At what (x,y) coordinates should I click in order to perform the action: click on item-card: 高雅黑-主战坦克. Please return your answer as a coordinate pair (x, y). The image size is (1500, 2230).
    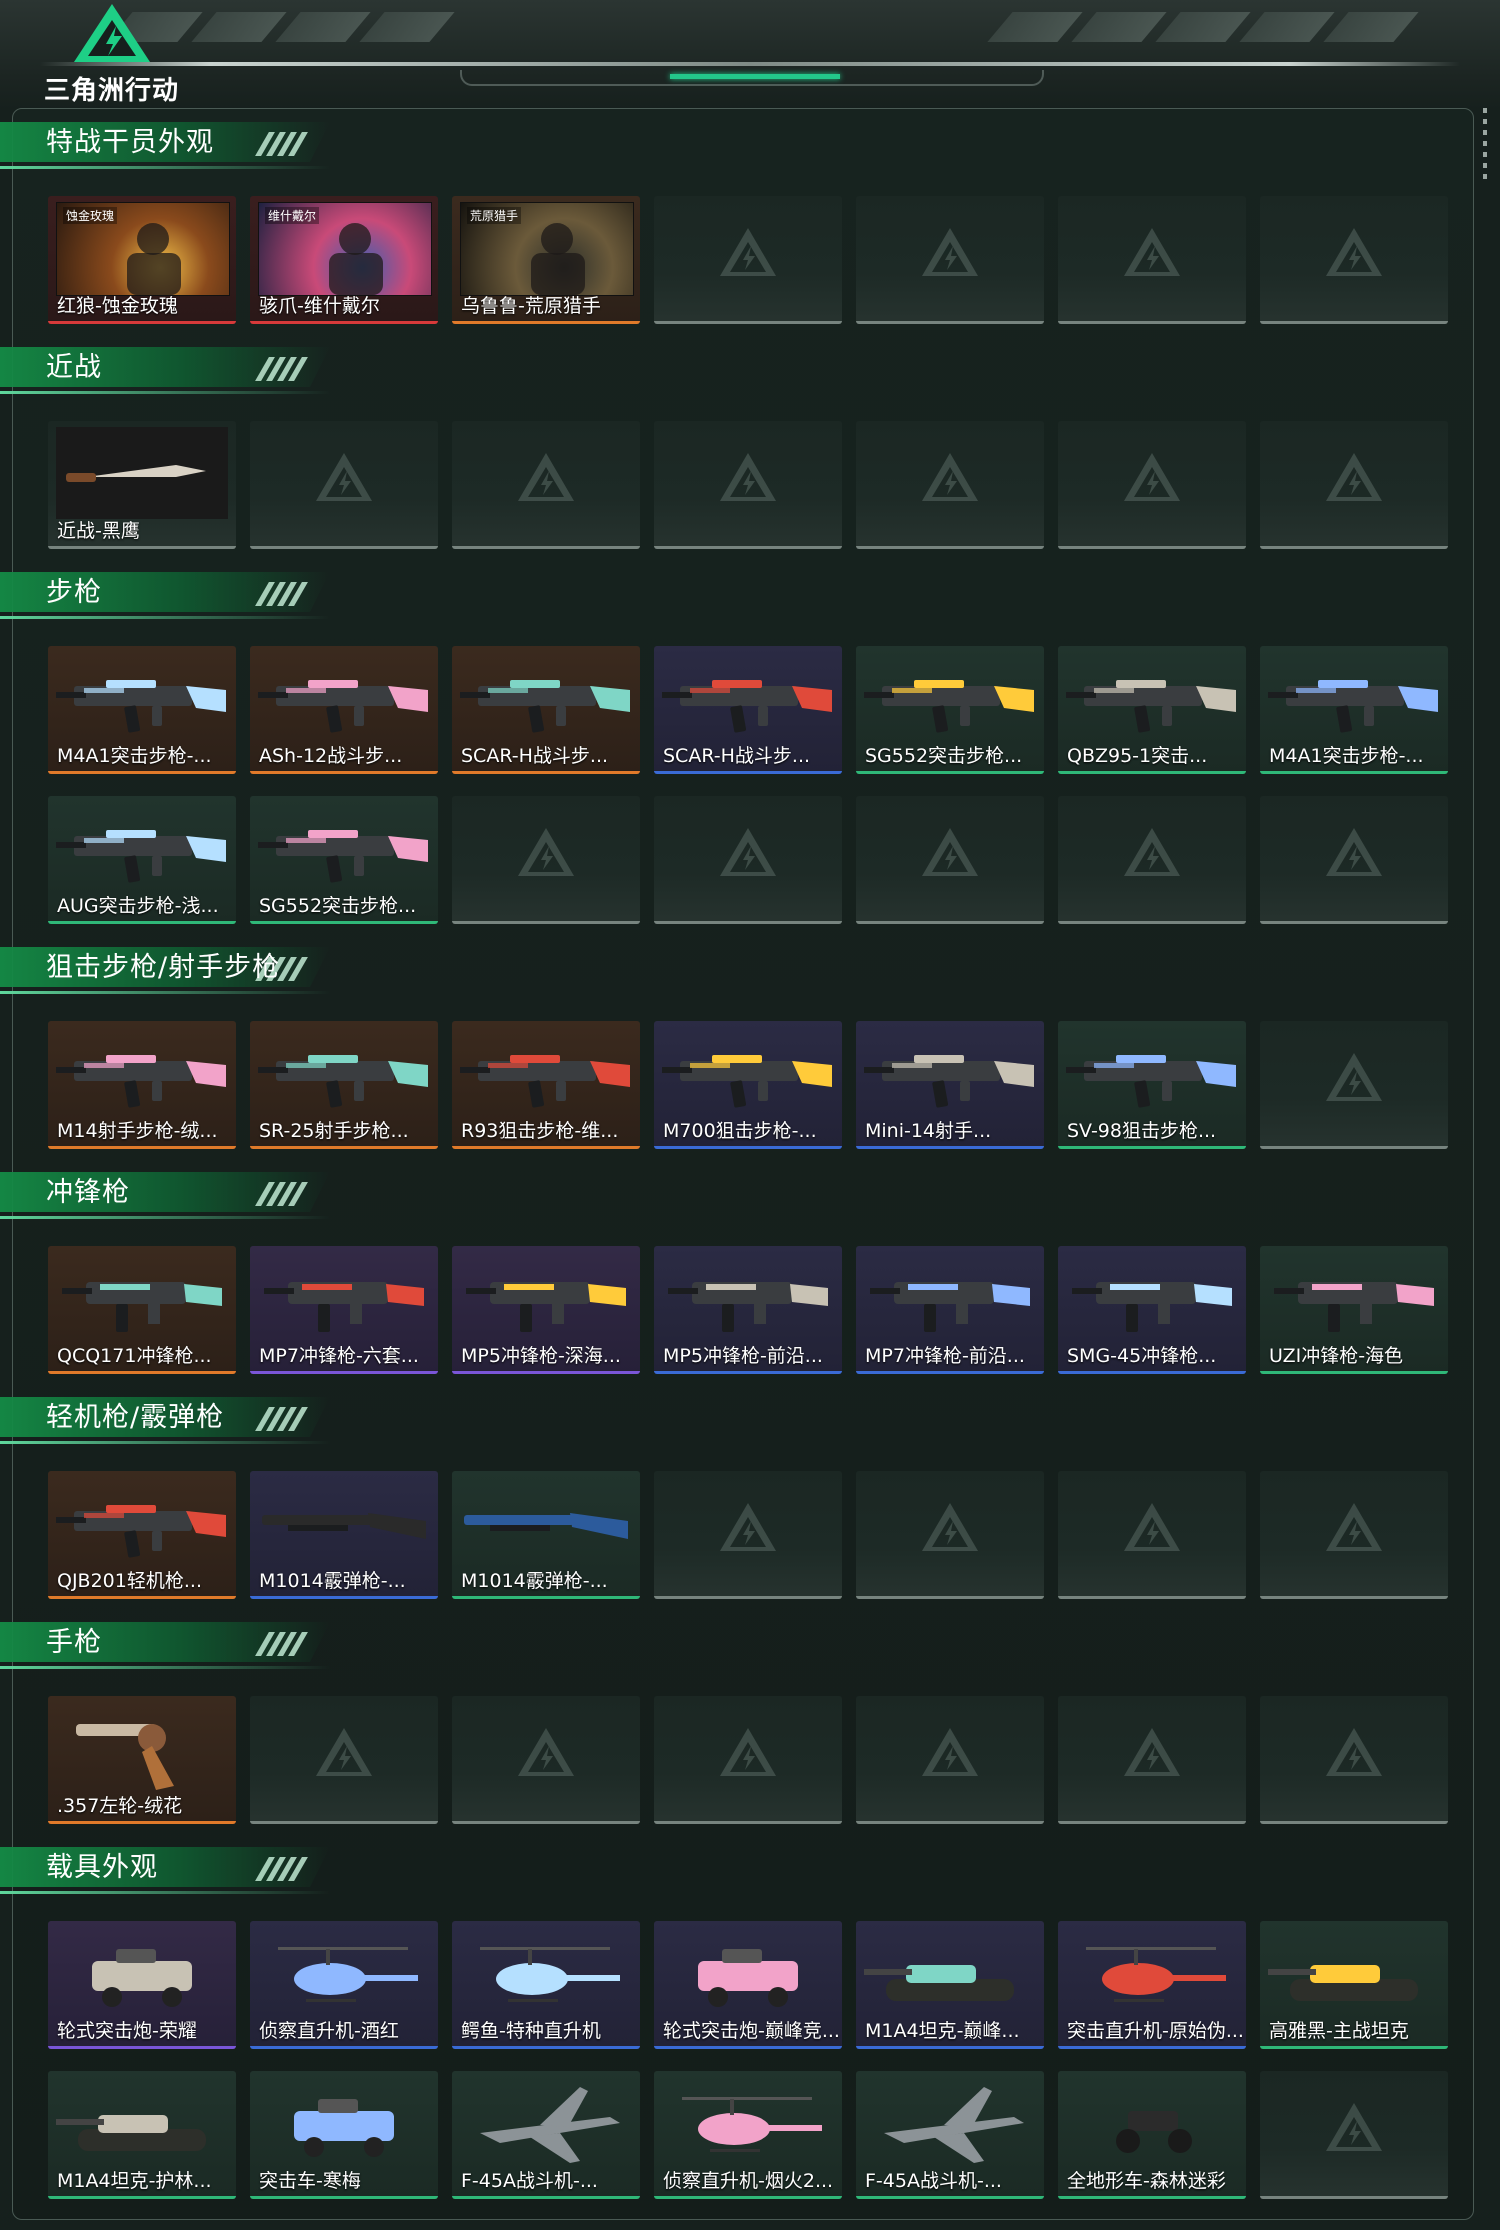
    Looking at the image, I should click on (1354, 1985).